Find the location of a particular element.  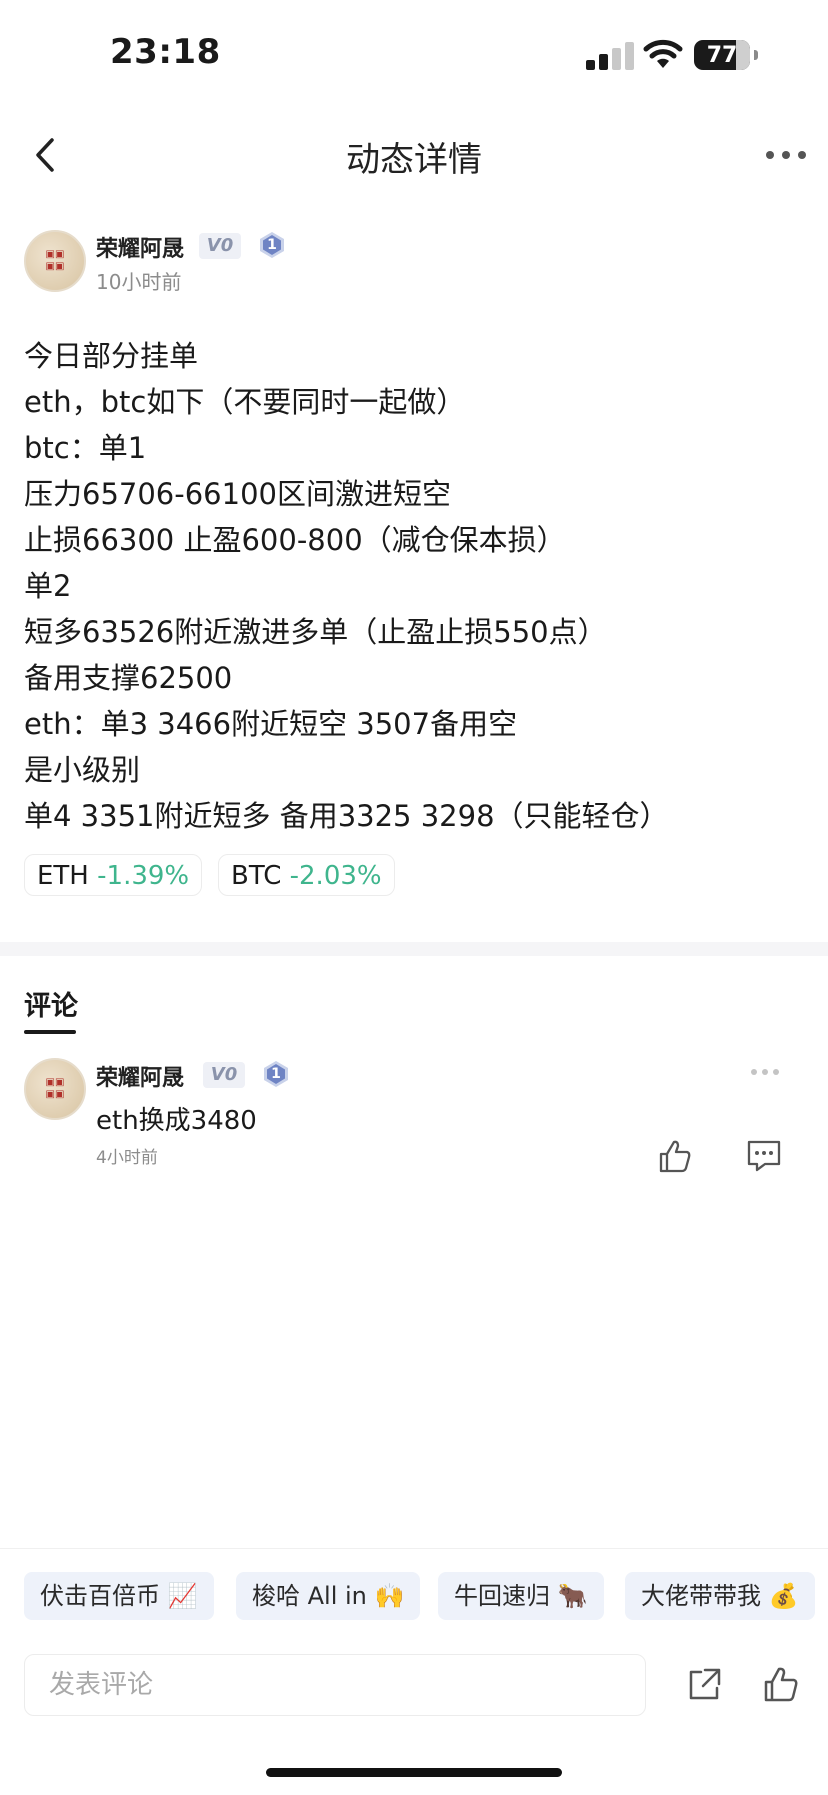

author-avatar: ▣▣ ▣▣ is located at coordinates (55, 261).